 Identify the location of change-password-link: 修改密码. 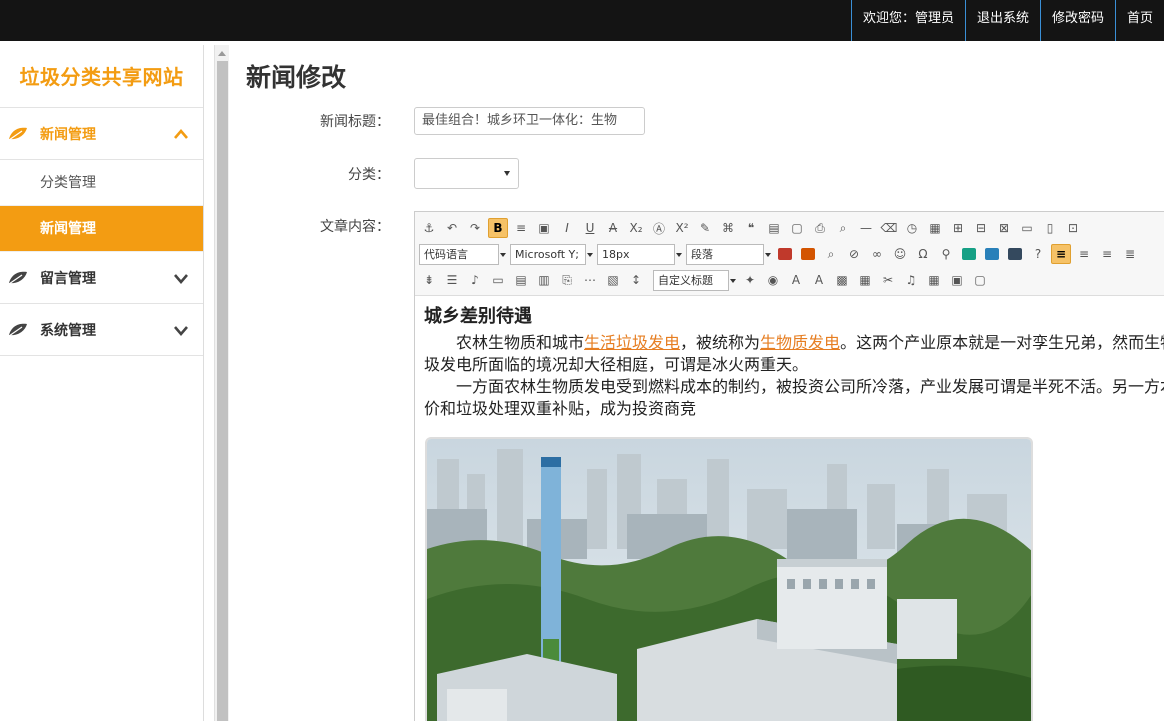
(1077, 20).